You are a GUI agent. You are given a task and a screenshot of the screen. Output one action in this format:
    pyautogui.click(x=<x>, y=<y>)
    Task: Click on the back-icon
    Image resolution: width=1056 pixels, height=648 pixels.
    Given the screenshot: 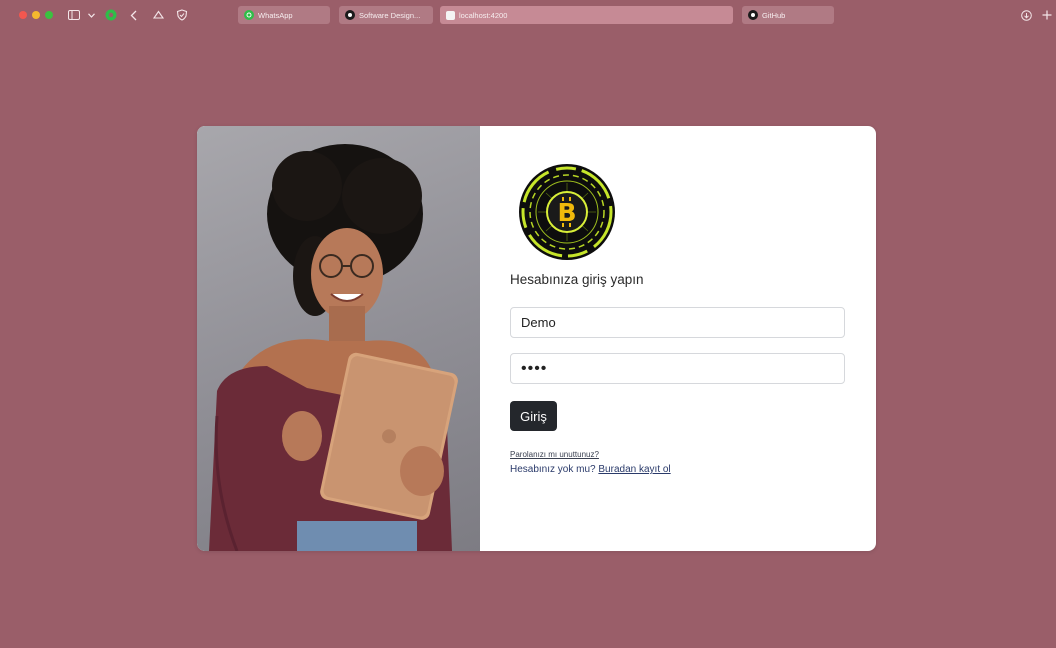 What is the action you would take?
    pyautogui.click(x=133, y=15)
    